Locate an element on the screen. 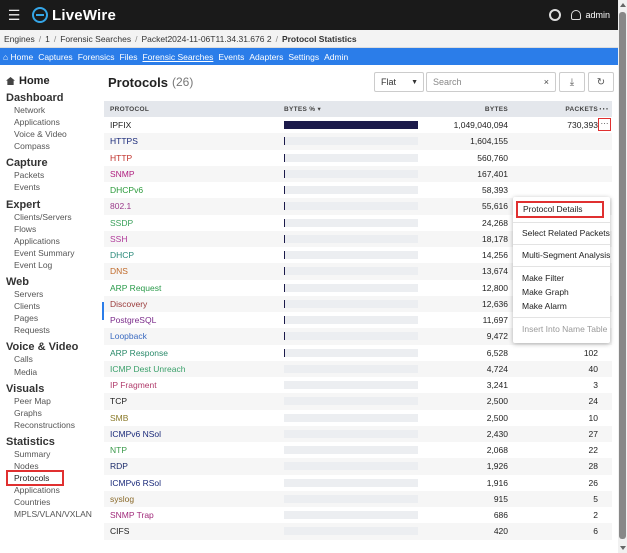 The image size is (627, 553). column-bytes-percent: BYTES % ▾ is located at coordinates (302, 109).